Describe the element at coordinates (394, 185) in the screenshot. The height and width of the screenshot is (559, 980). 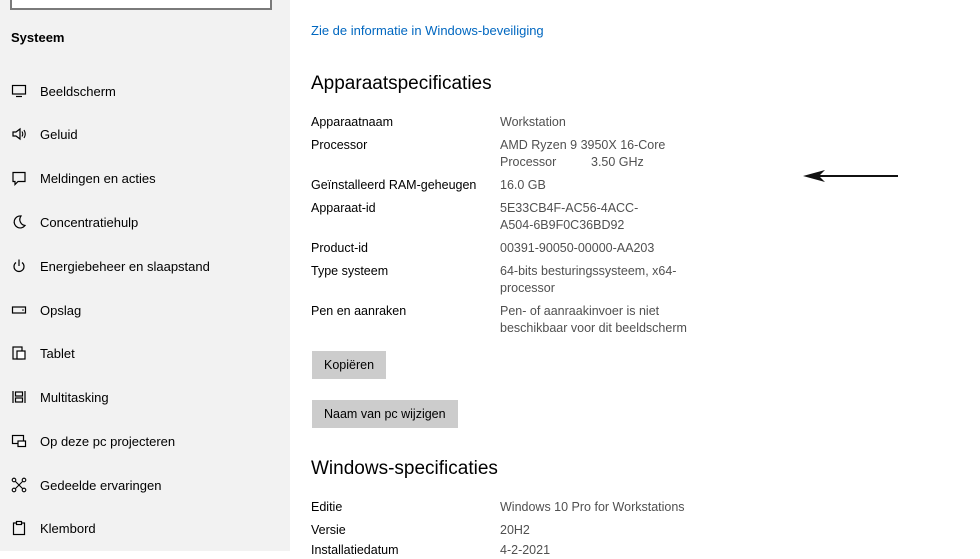
I see `spec-label: Geïnstalleerd RAM-geheugen` at that location.